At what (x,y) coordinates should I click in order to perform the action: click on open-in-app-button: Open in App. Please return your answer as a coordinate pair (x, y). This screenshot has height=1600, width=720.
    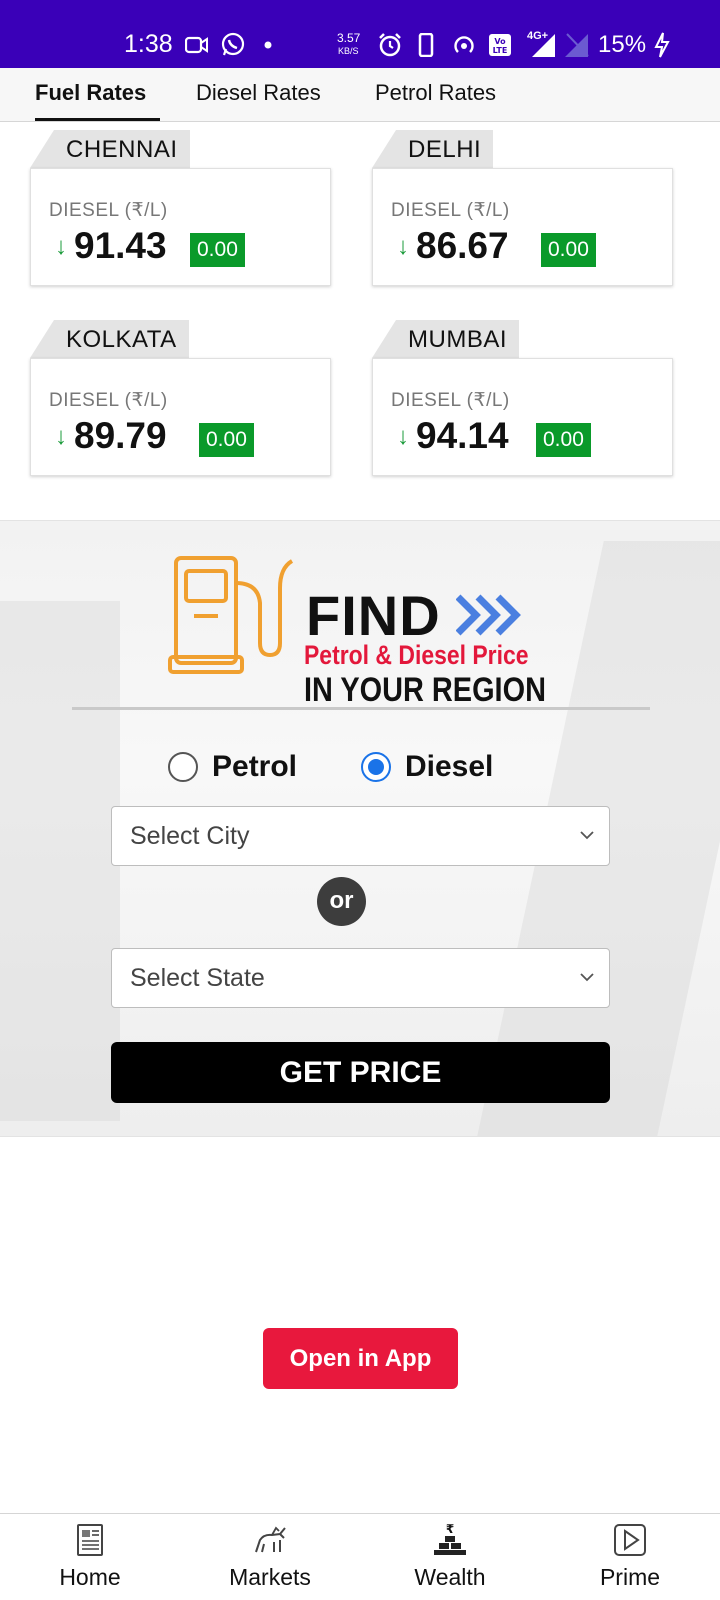
    Looking at the image, I should click on (360, 1358).